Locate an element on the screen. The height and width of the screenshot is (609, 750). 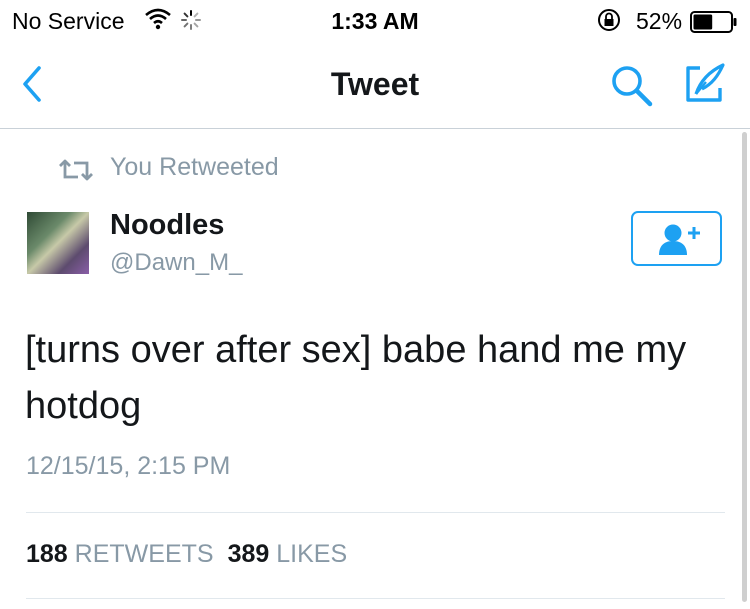
likes-stat: 389 LIKES is located at coordinates (288, 554).